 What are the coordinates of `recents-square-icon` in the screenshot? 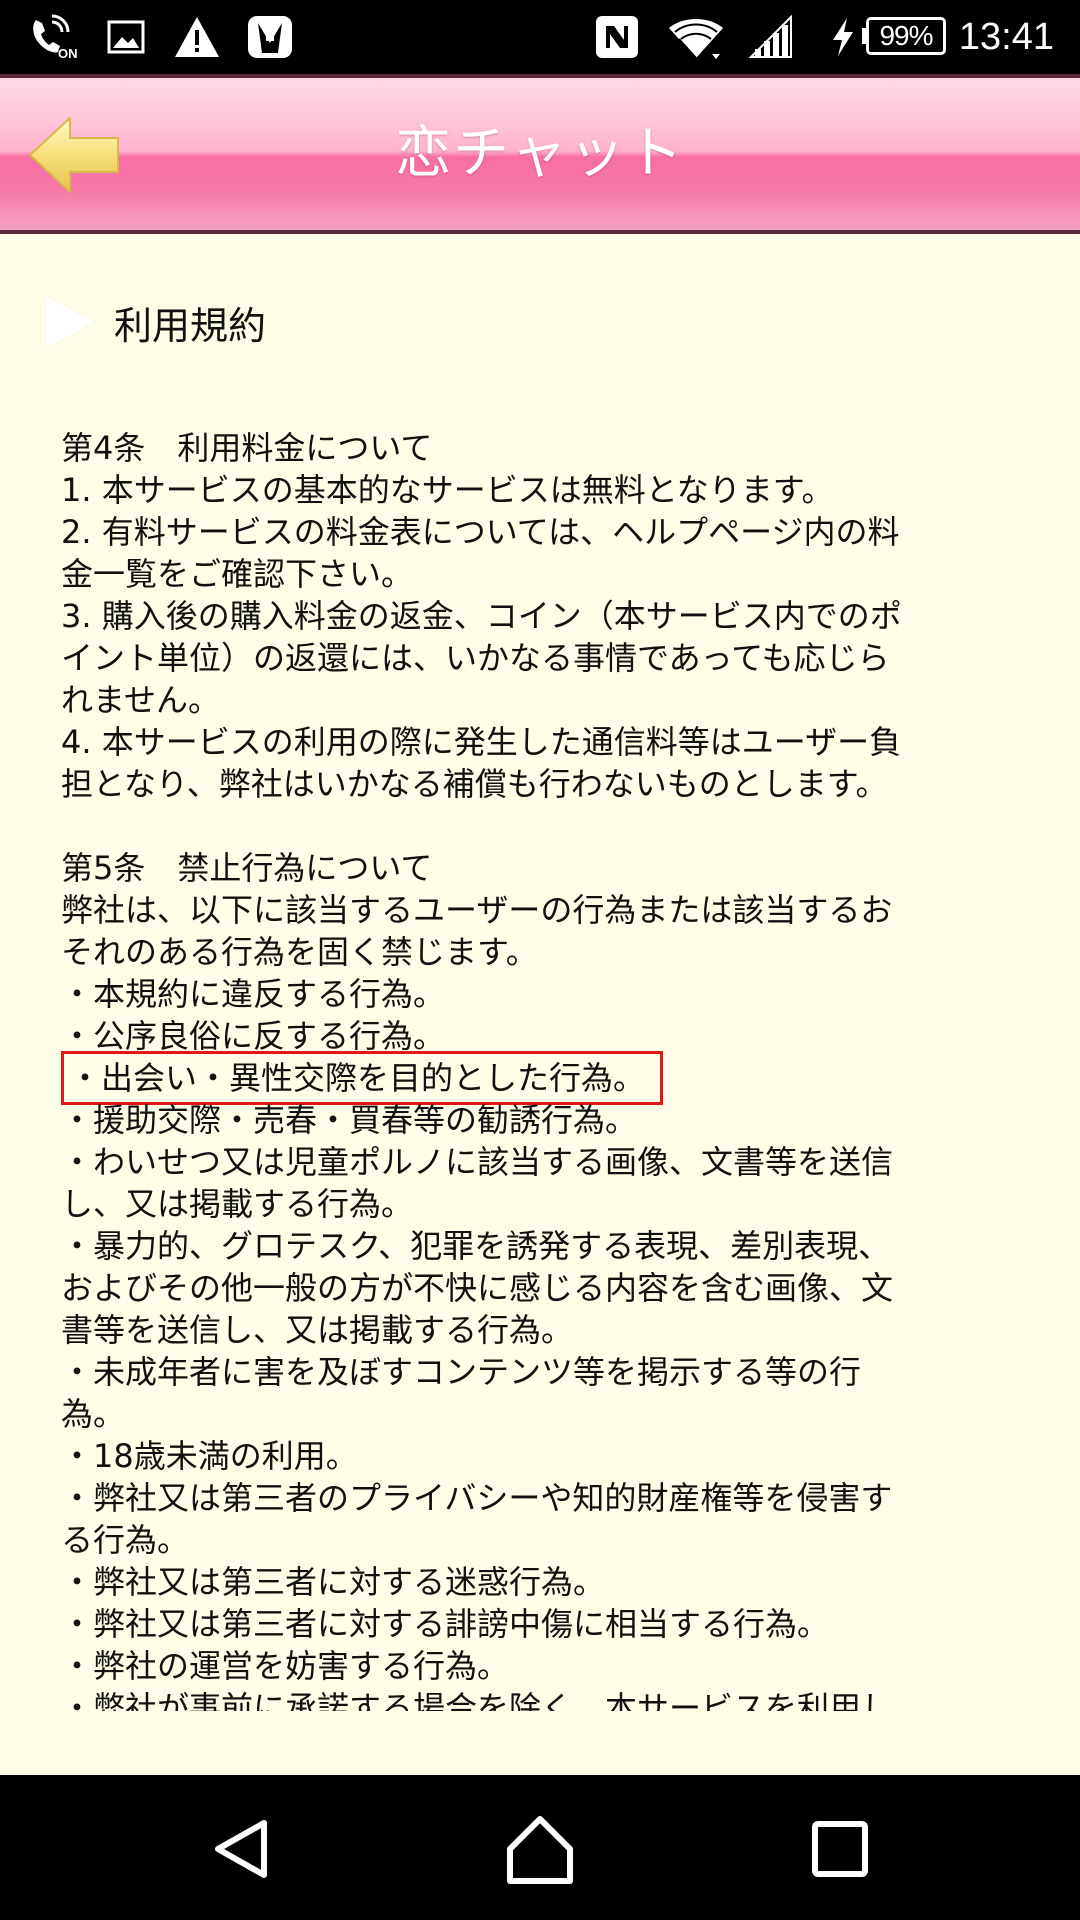 It's located at (840, 1849).